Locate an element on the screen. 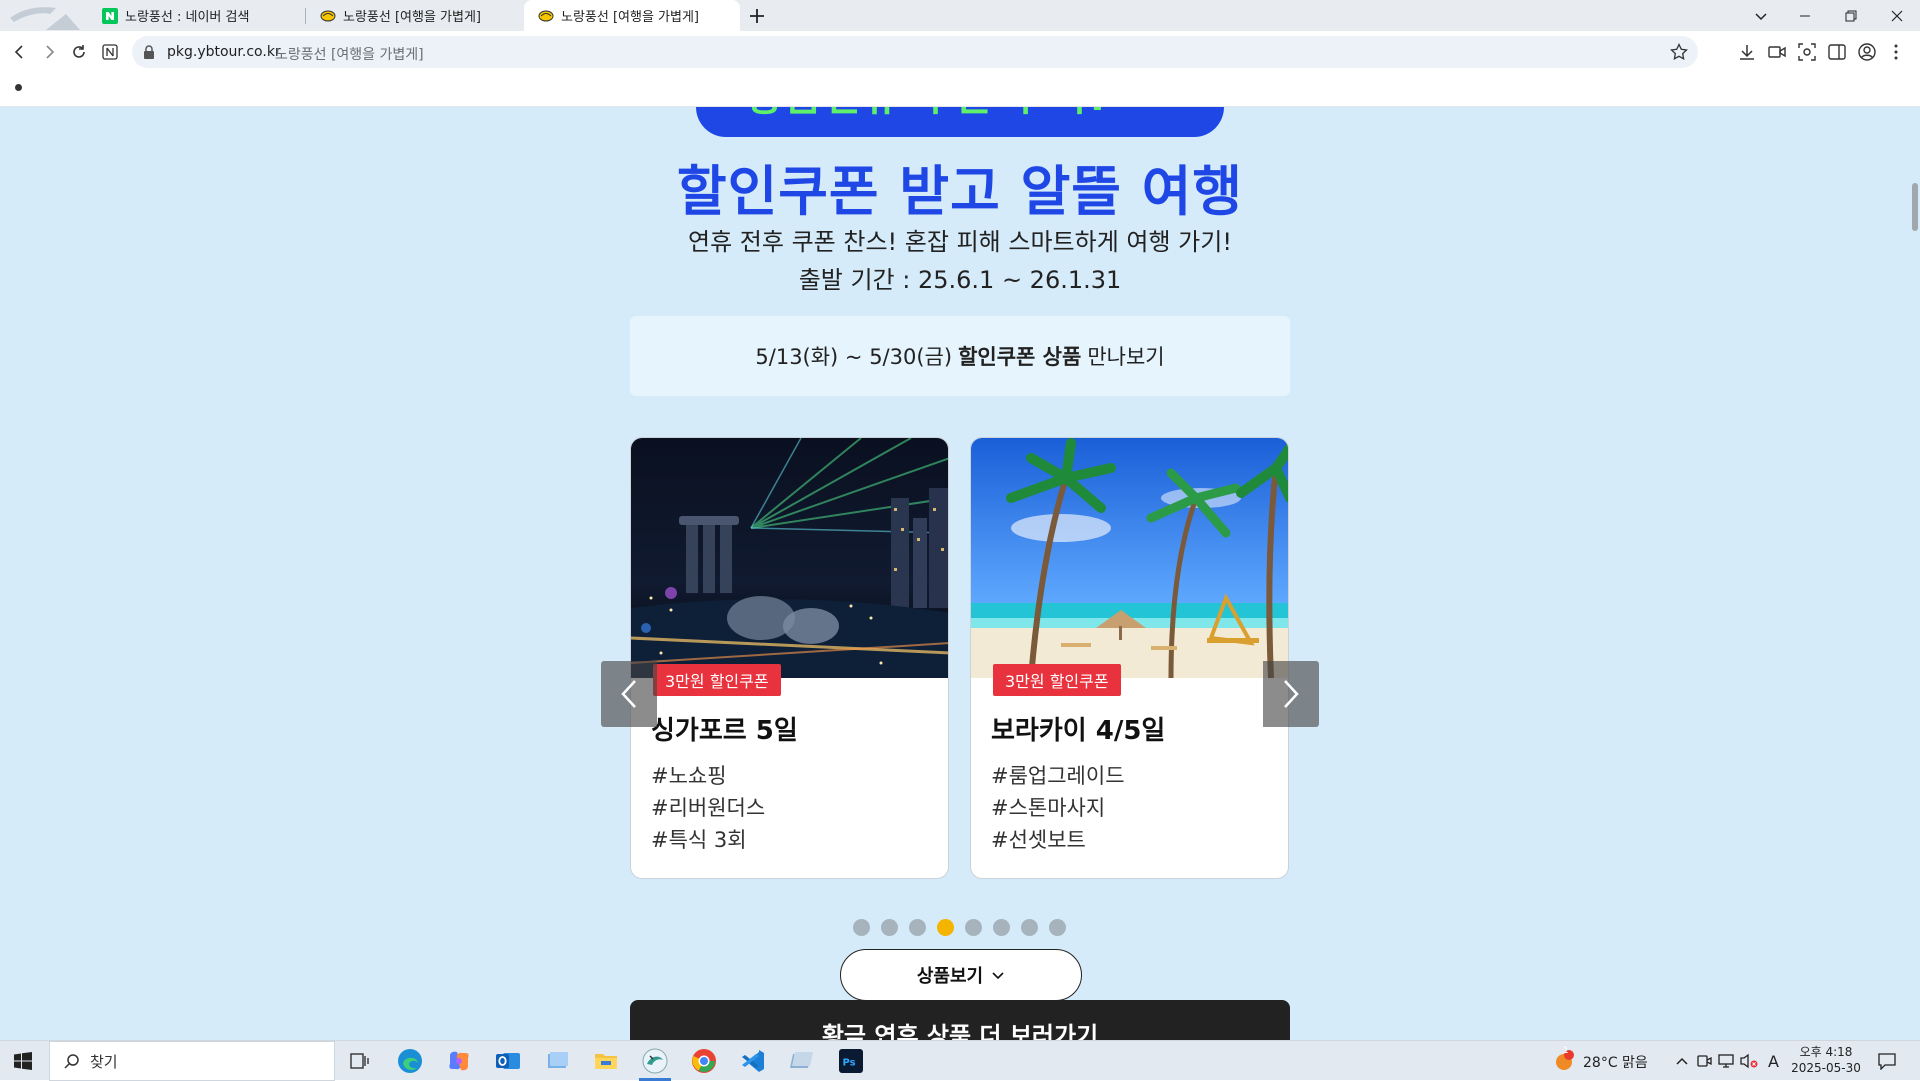  naver-icon is located at coordinates (110, 15).